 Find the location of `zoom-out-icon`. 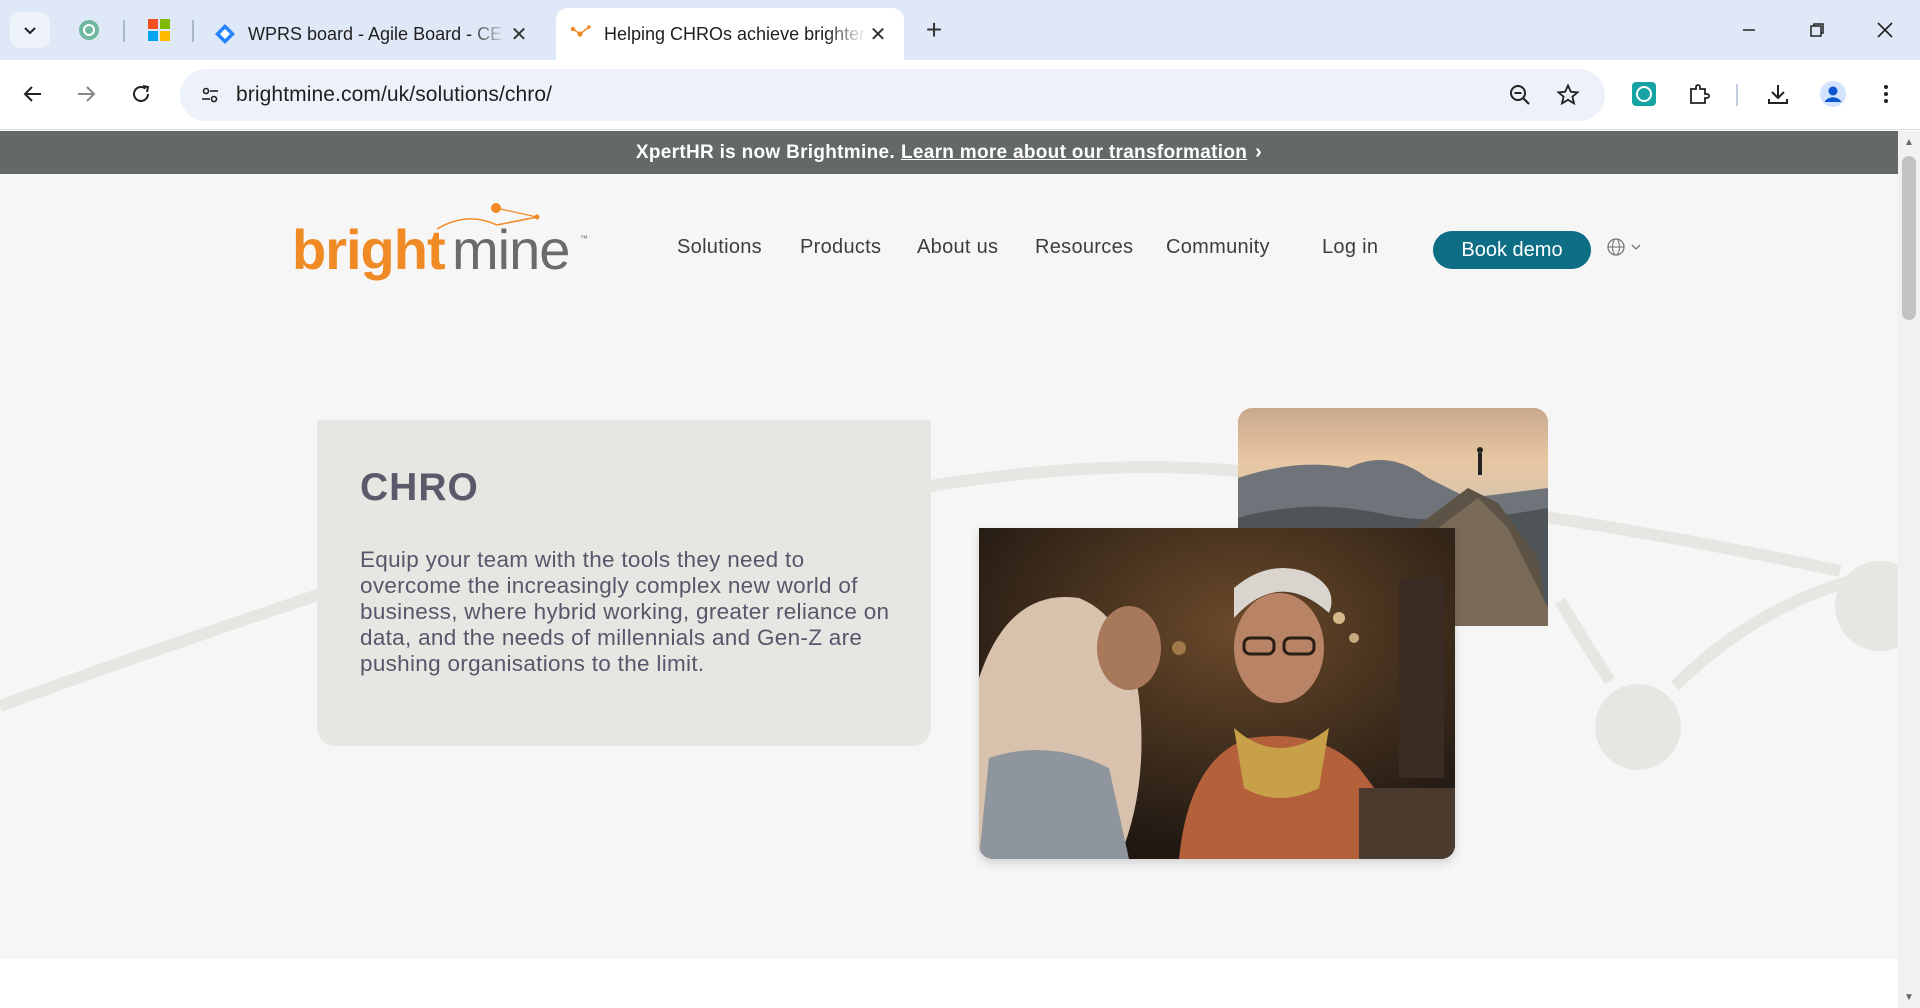

zoom-out-icon is located at coordinates (1520, 95).